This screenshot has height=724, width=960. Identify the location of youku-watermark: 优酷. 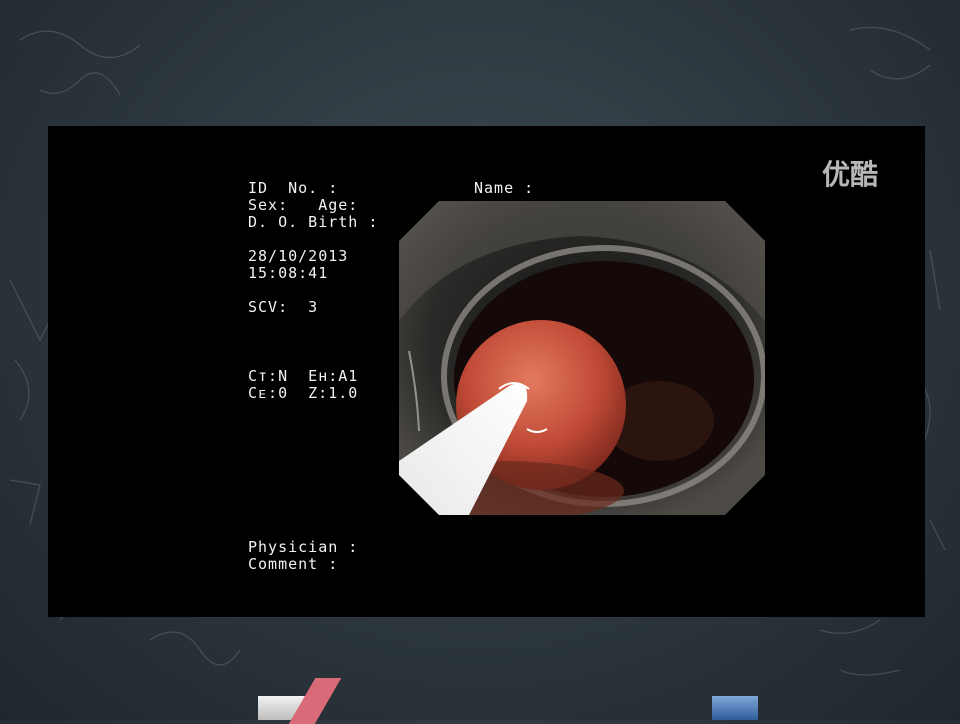
(850, 174).